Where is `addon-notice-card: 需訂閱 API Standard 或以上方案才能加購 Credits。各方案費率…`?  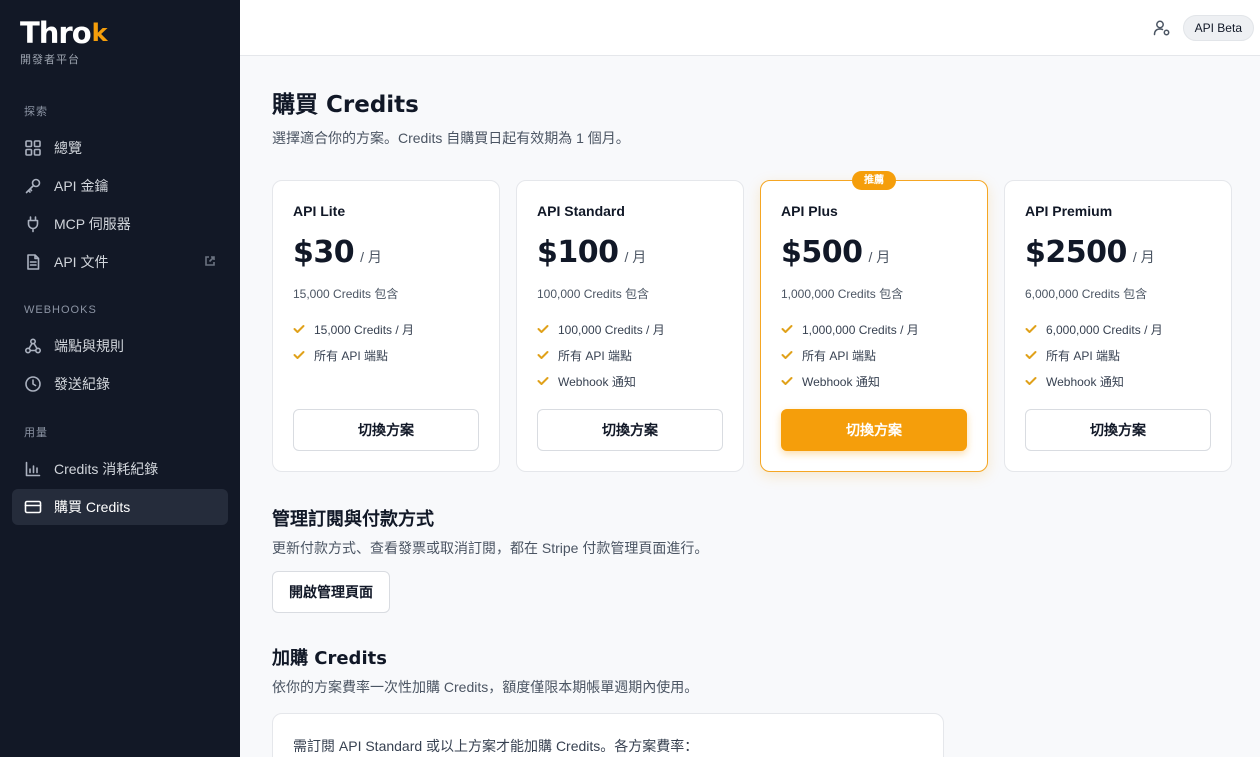 addon-notice-card: 需訂閱 API Standard 或以上方案才能加購 Credits。各方案費率… is located at coordinates (608, 735).